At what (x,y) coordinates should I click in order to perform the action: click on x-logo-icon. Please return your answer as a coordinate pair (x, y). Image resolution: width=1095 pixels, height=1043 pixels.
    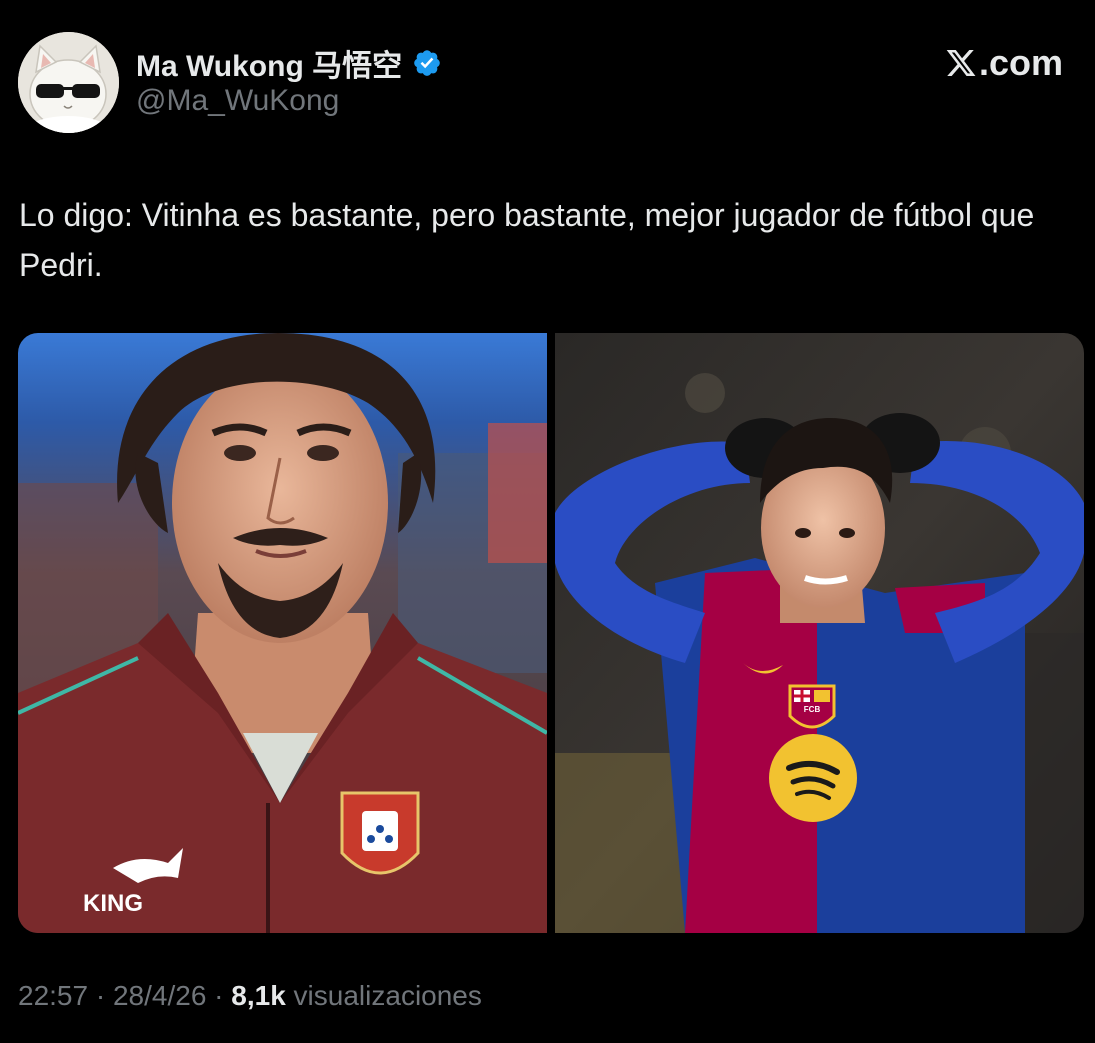
    Looking at the image, I should click on (961, 63).